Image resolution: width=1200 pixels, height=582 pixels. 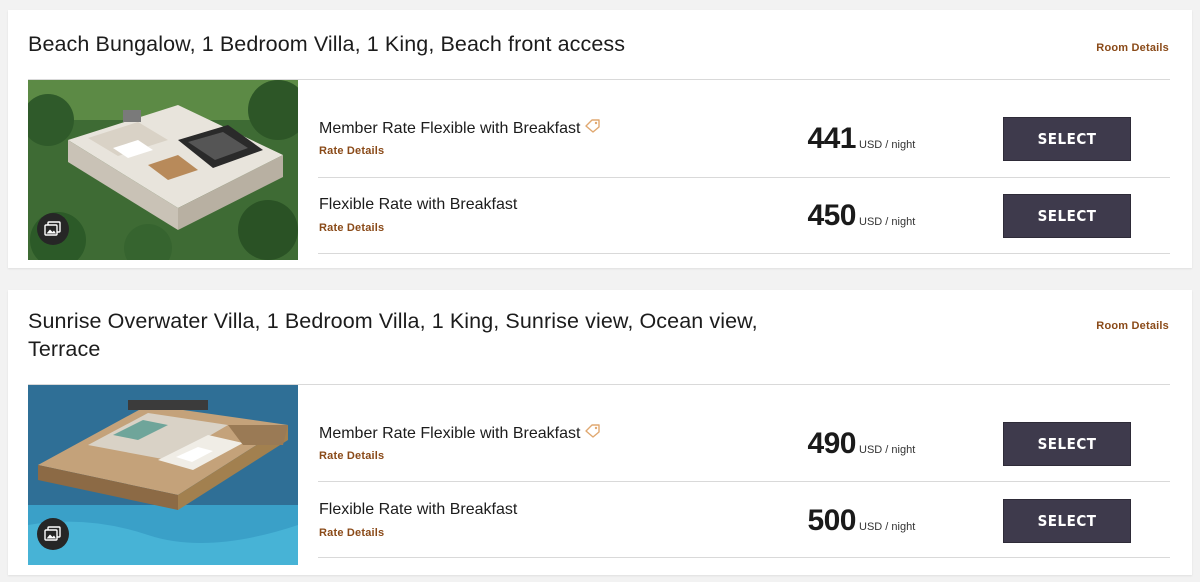 What do you see at coordinates (831, 215) in the screenshot?
I see `price-amount: 450` at bounding box center [831, 215].